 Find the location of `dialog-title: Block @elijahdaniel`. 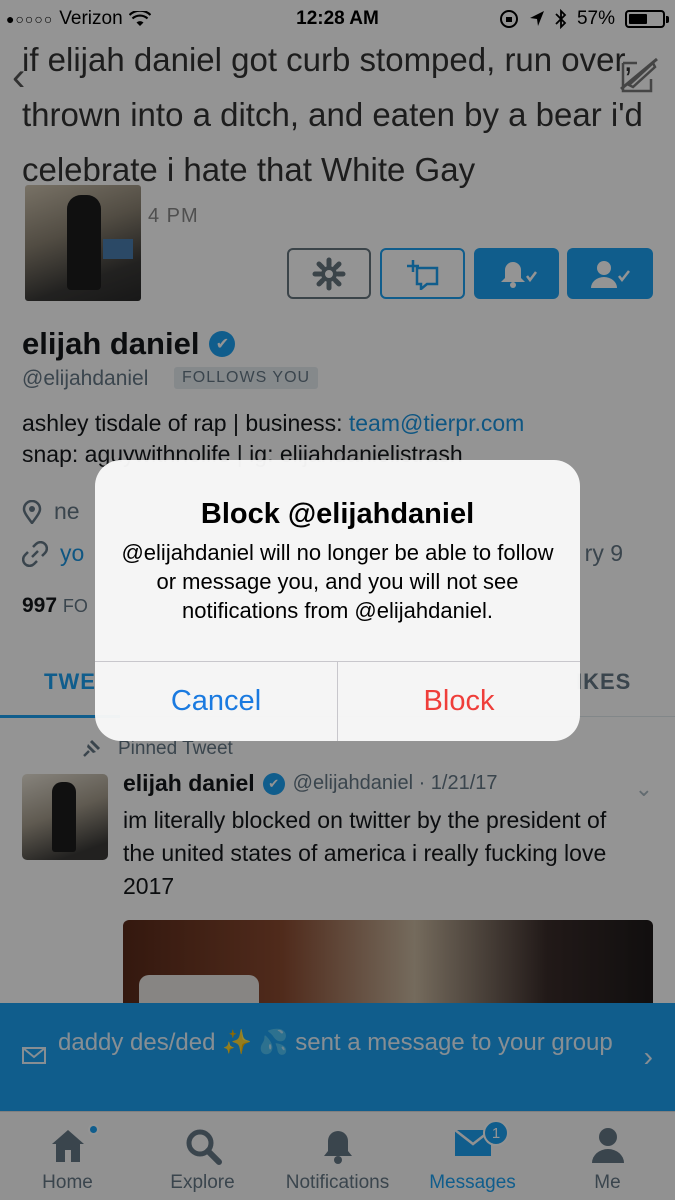

dialog-title: Block @elijahdaniel is located at coordinates (337, 514).